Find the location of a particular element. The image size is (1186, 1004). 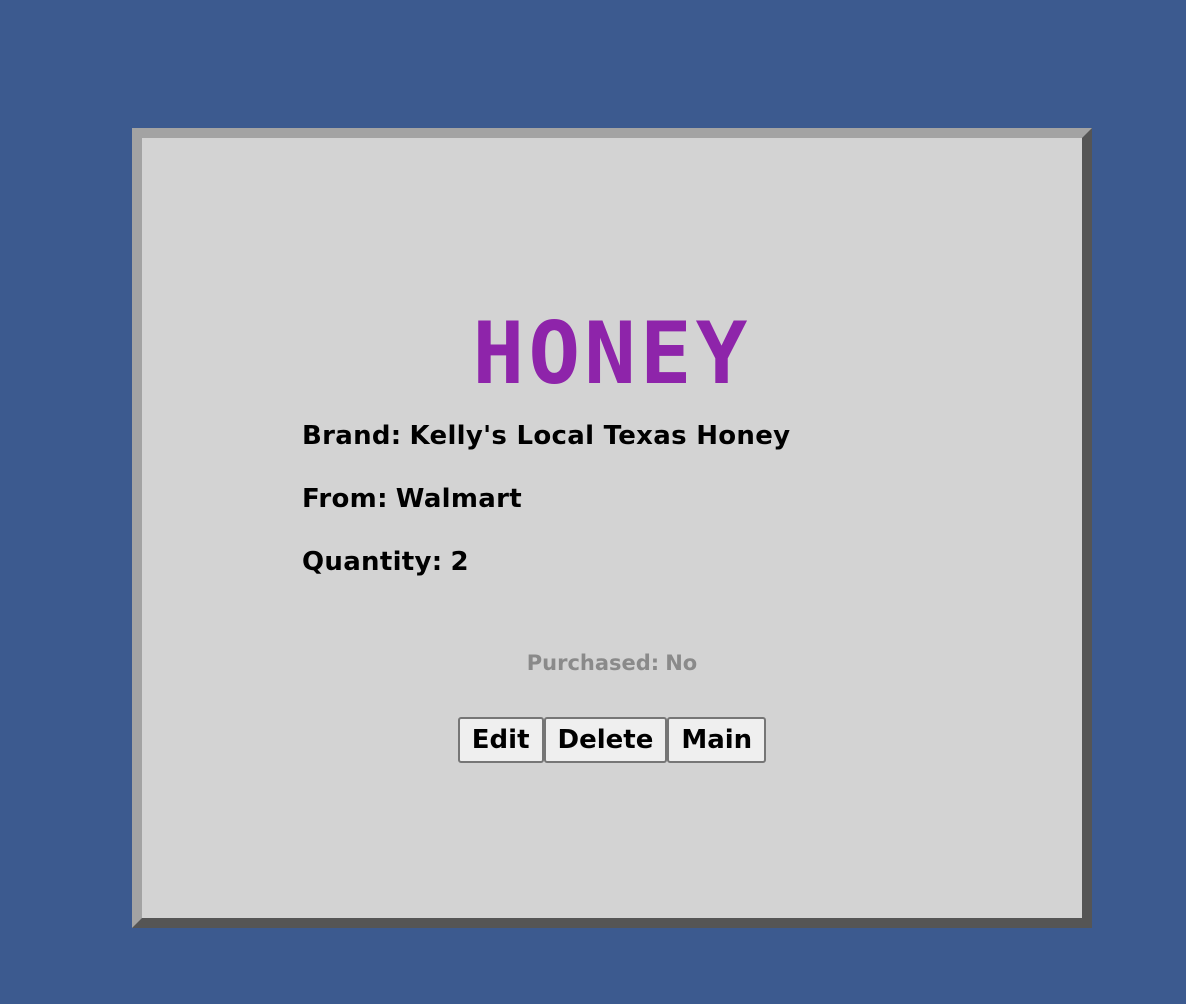

action-buttons: Edit Delete Main is located at coordinates (612, 740).